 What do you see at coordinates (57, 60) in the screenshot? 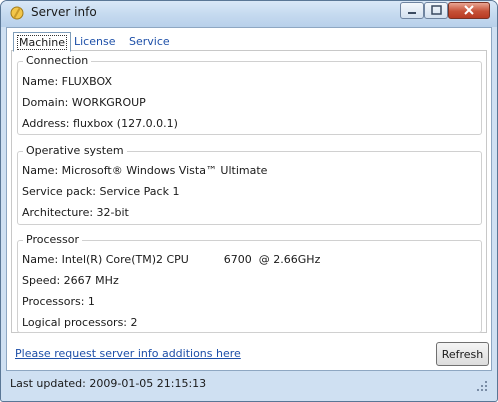
I see `connection-group-title: Connection` at bounding box center [57, 60].